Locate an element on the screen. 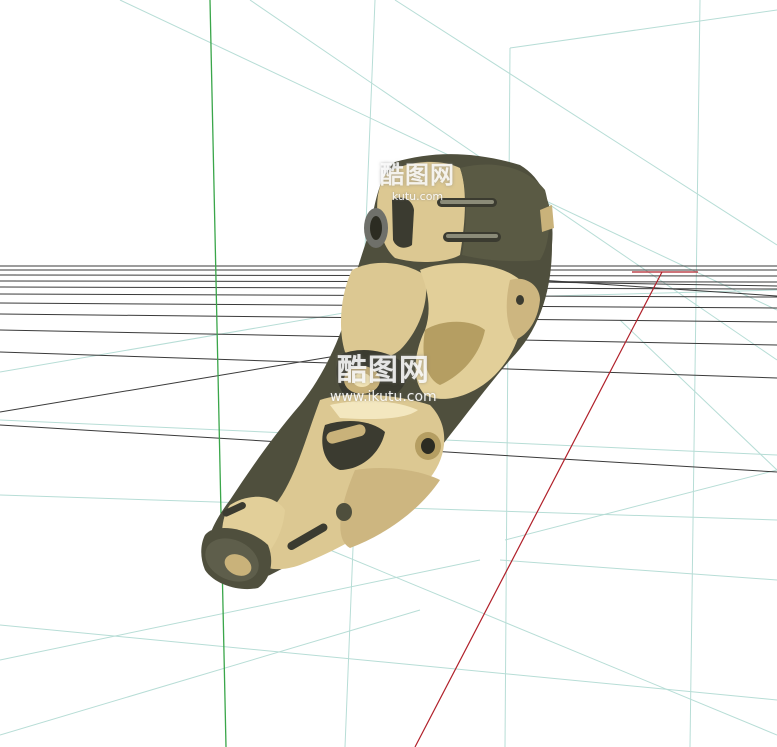 The image size is (777, 747). shoulder-plate is located at coordinates (421, 211).